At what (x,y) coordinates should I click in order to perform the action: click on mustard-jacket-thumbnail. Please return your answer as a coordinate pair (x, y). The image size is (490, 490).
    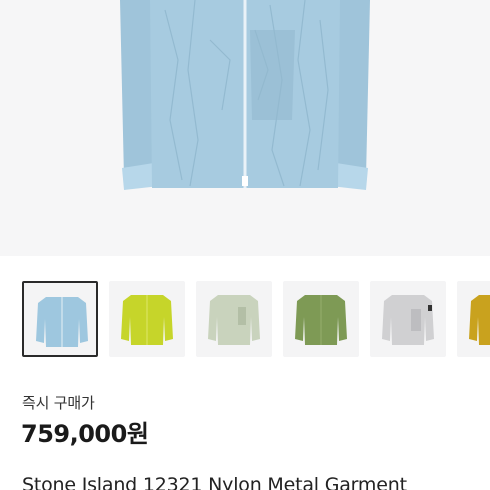
    Looking at the image, I should click on (473, 319).